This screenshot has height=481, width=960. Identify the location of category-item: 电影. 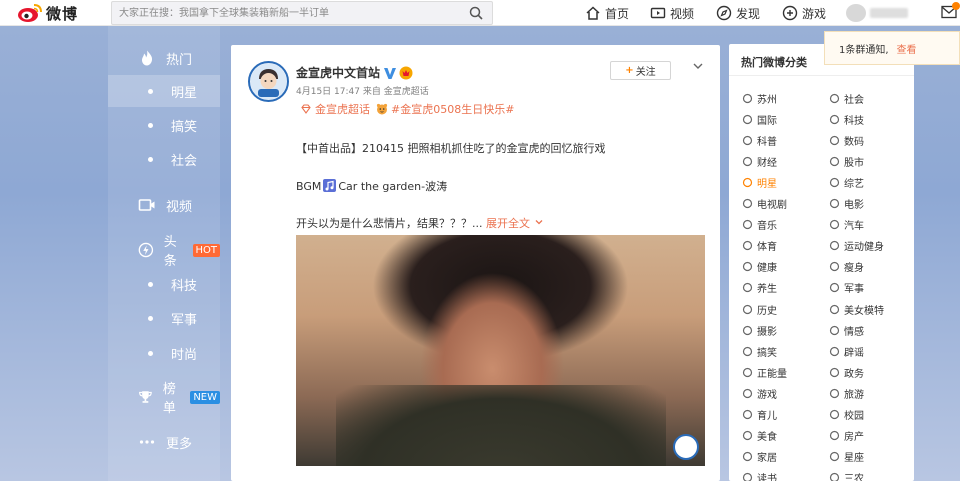
(846, 204).